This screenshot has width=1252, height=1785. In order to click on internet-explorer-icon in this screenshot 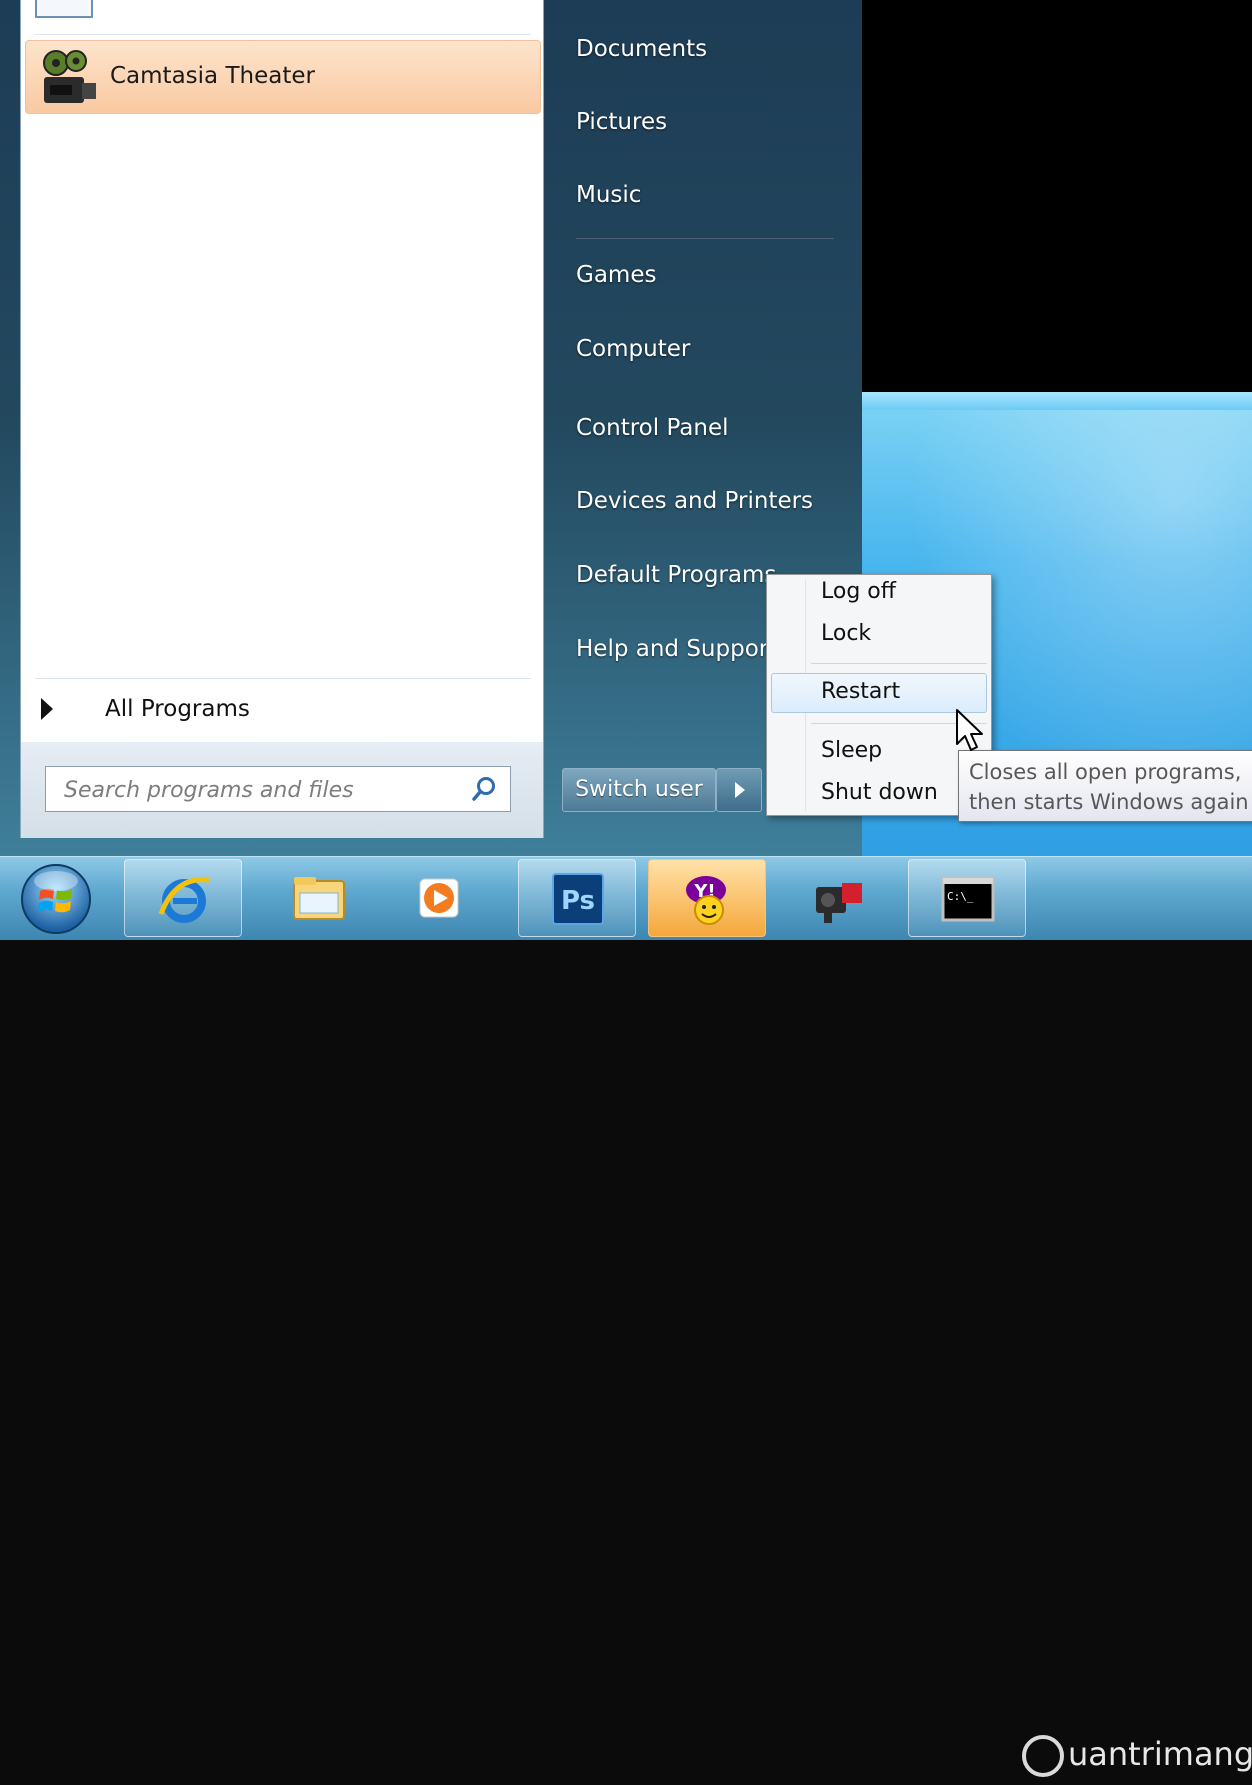, I will do `click(184, 900)`.